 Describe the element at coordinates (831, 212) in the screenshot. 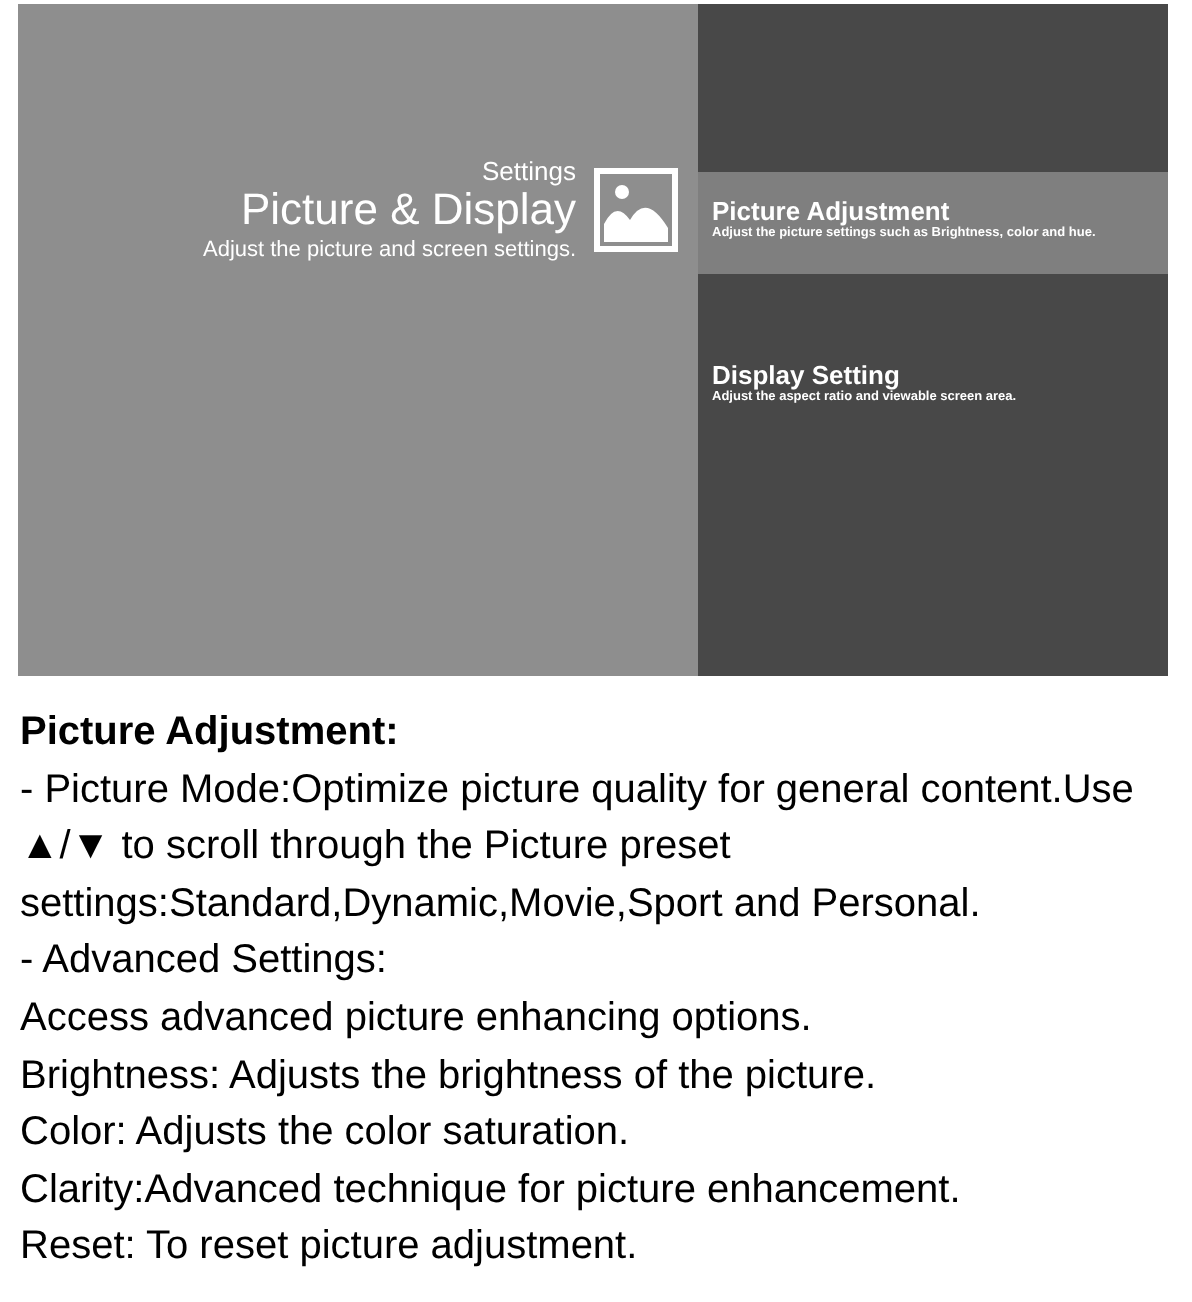

I see `menu-item-title: Picture Adjustment` at that location.